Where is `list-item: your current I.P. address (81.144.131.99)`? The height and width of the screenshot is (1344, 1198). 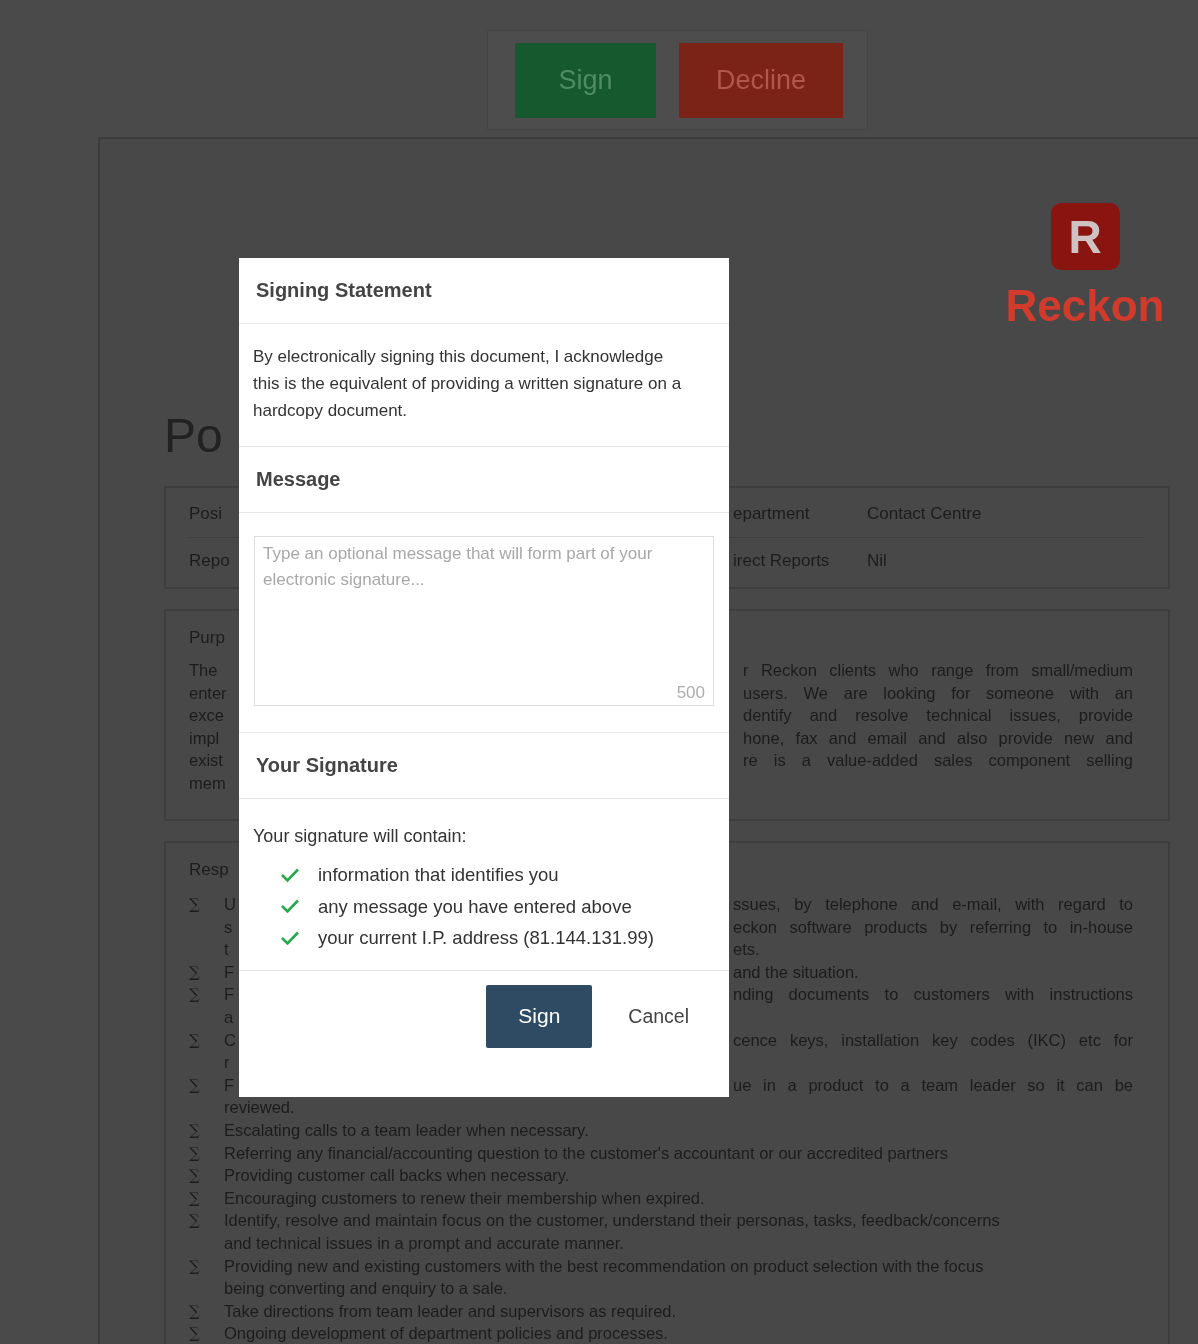 list-item: your current I.P. address (81.144.131.99) is located at coordinates (486, 938).